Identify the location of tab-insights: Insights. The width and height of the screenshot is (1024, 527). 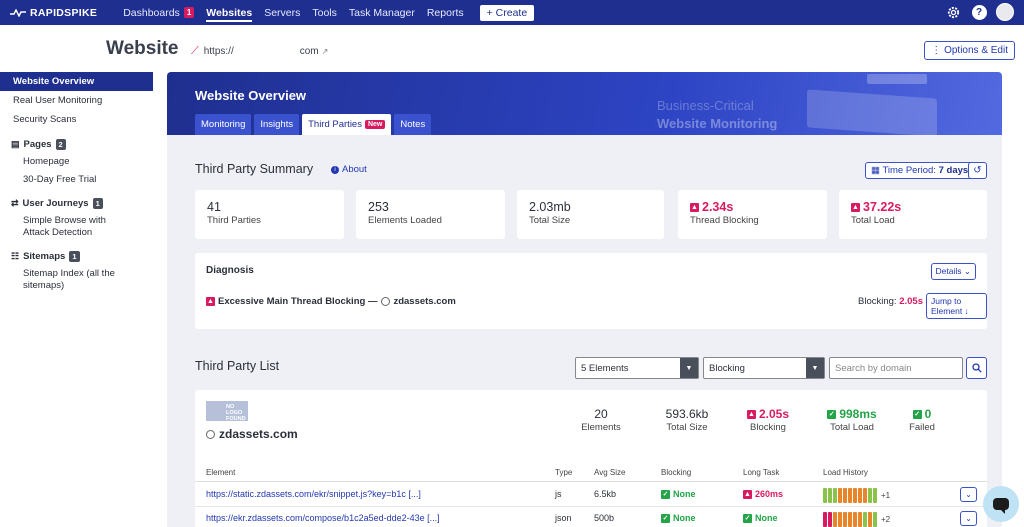
(277, 124).